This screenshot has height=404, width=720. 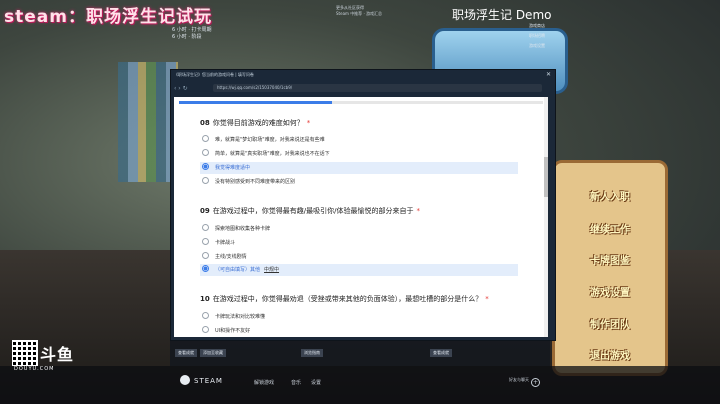 What do you see at coordinates (310, 211) in the screenshot?
I see `question-09: 09 在游戏过程中，你觉得最有趣/最吸引你/体验最愉悦的部分来自于 *` at bounding box center [310, 211].